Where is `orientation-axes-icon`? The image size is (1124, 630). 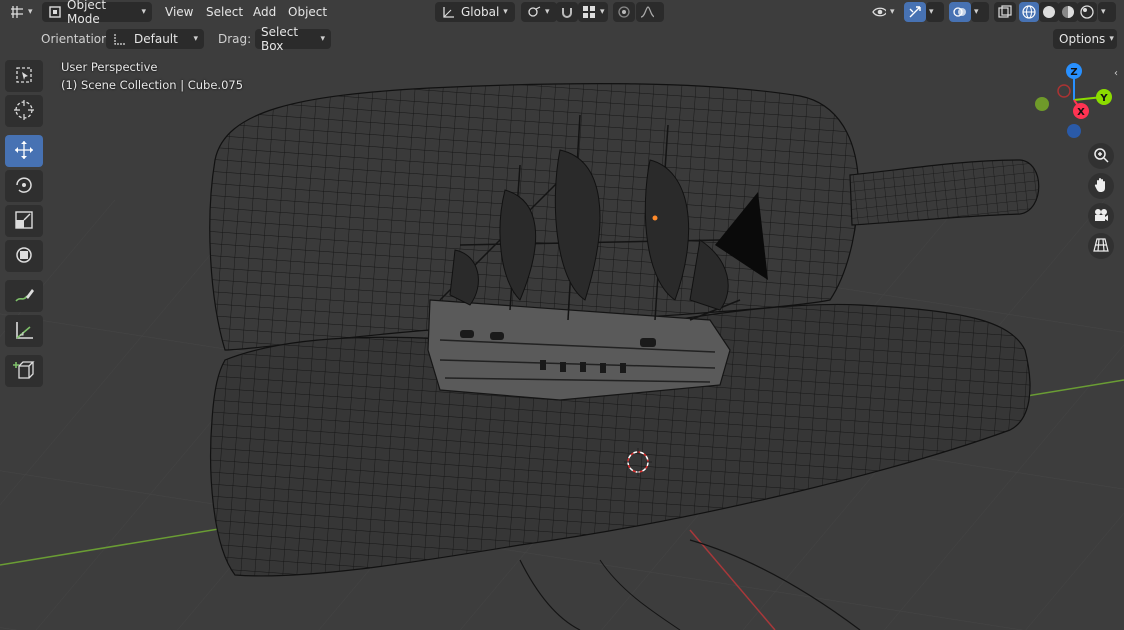
orientation-axes-icon is located at coordinates (448, 12).